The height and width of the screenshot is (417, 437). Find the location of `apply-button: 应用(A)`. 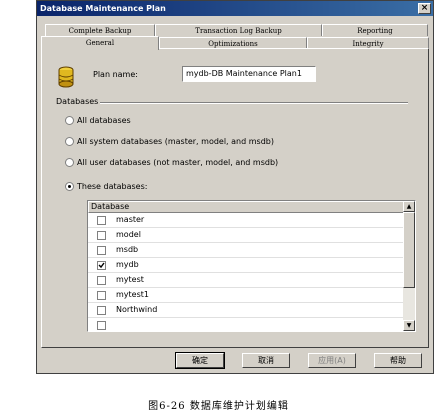

apply-button: 应用(A) is located at coordinates (332, 360).